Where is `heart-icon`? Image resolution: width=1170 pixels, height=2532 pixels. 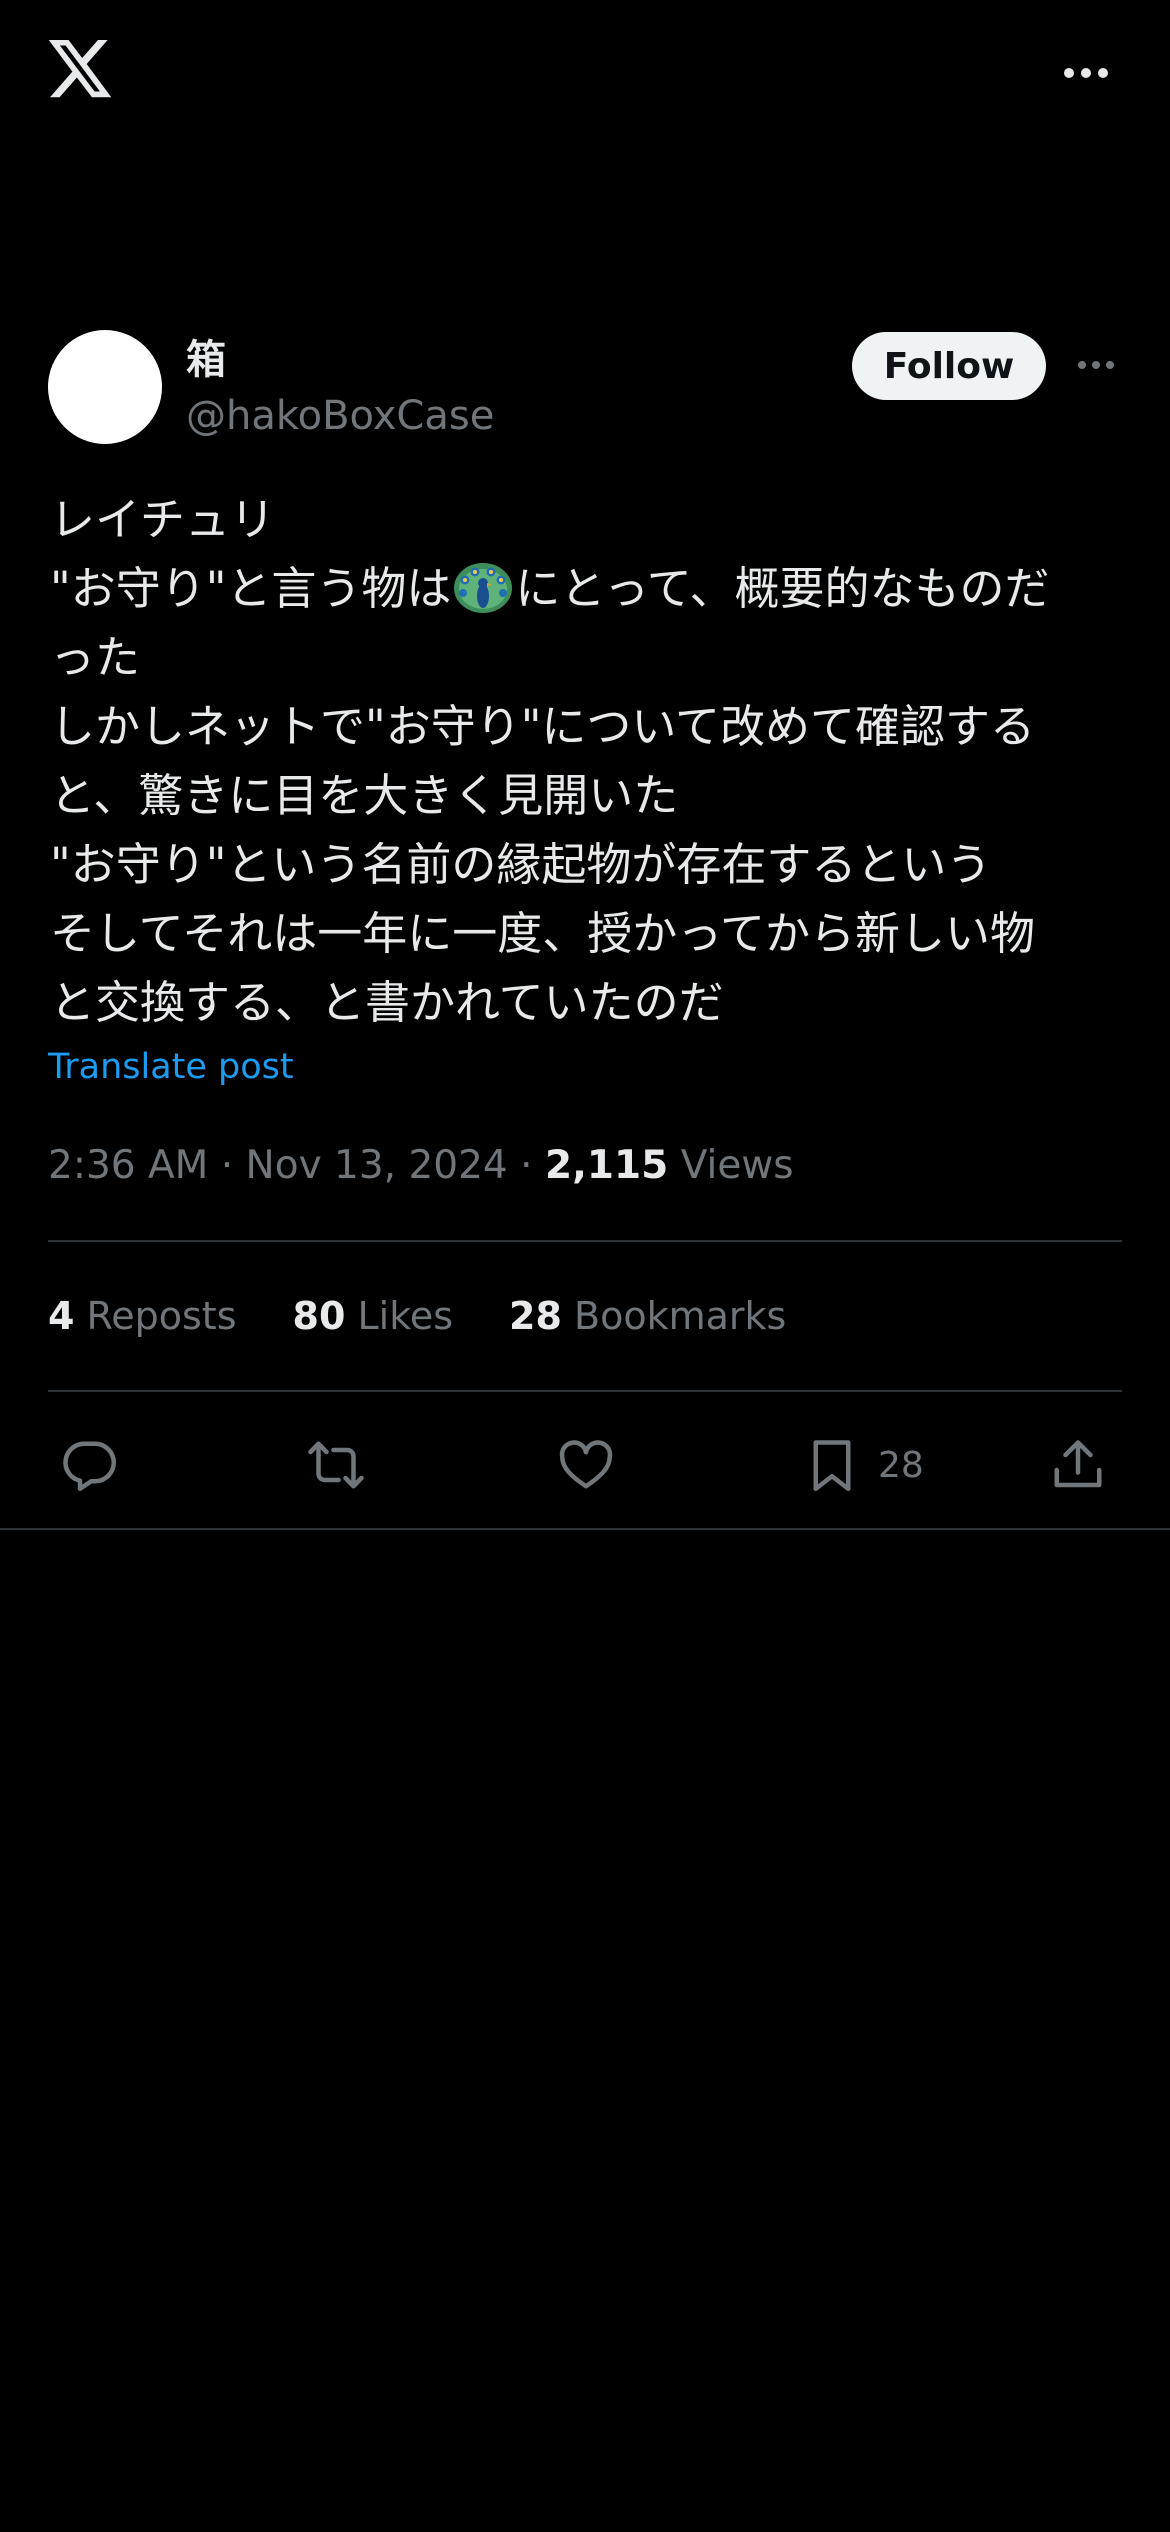 heart-icon is located at coordinates (586, 1464).